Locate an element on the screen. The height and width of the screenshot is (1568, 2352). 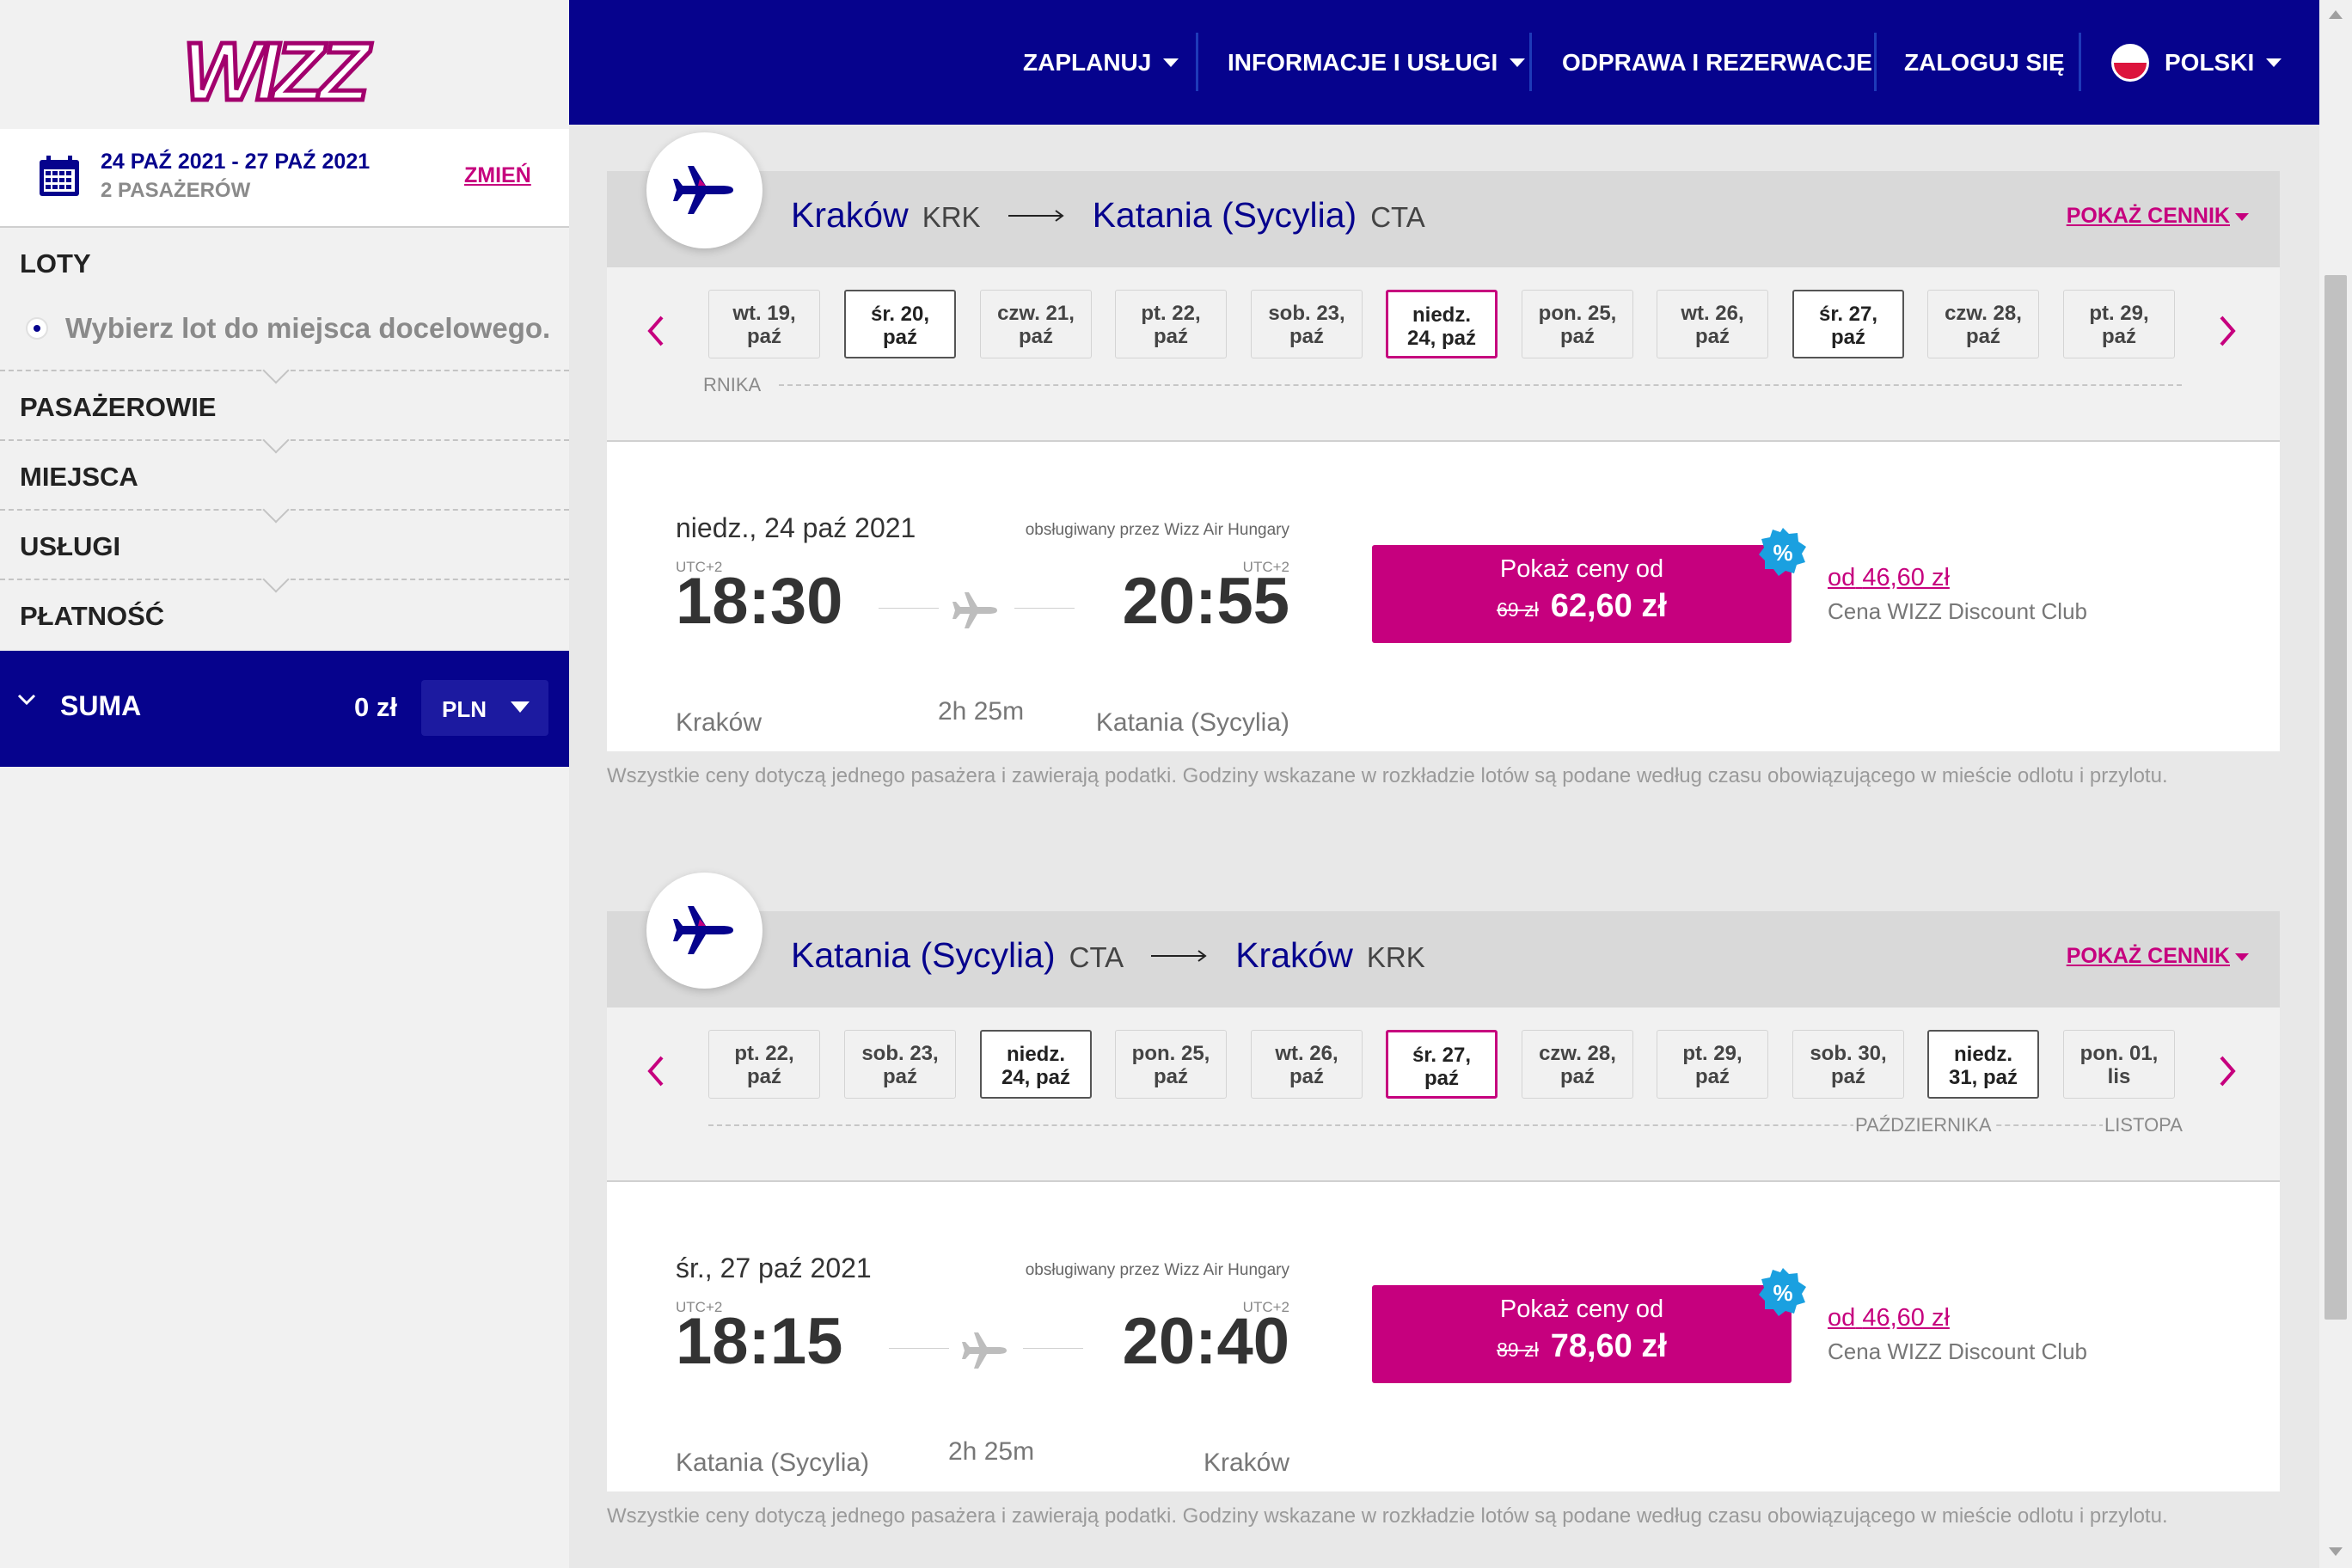
nav-language: POLSKI is located at coordinates (2196, 62).